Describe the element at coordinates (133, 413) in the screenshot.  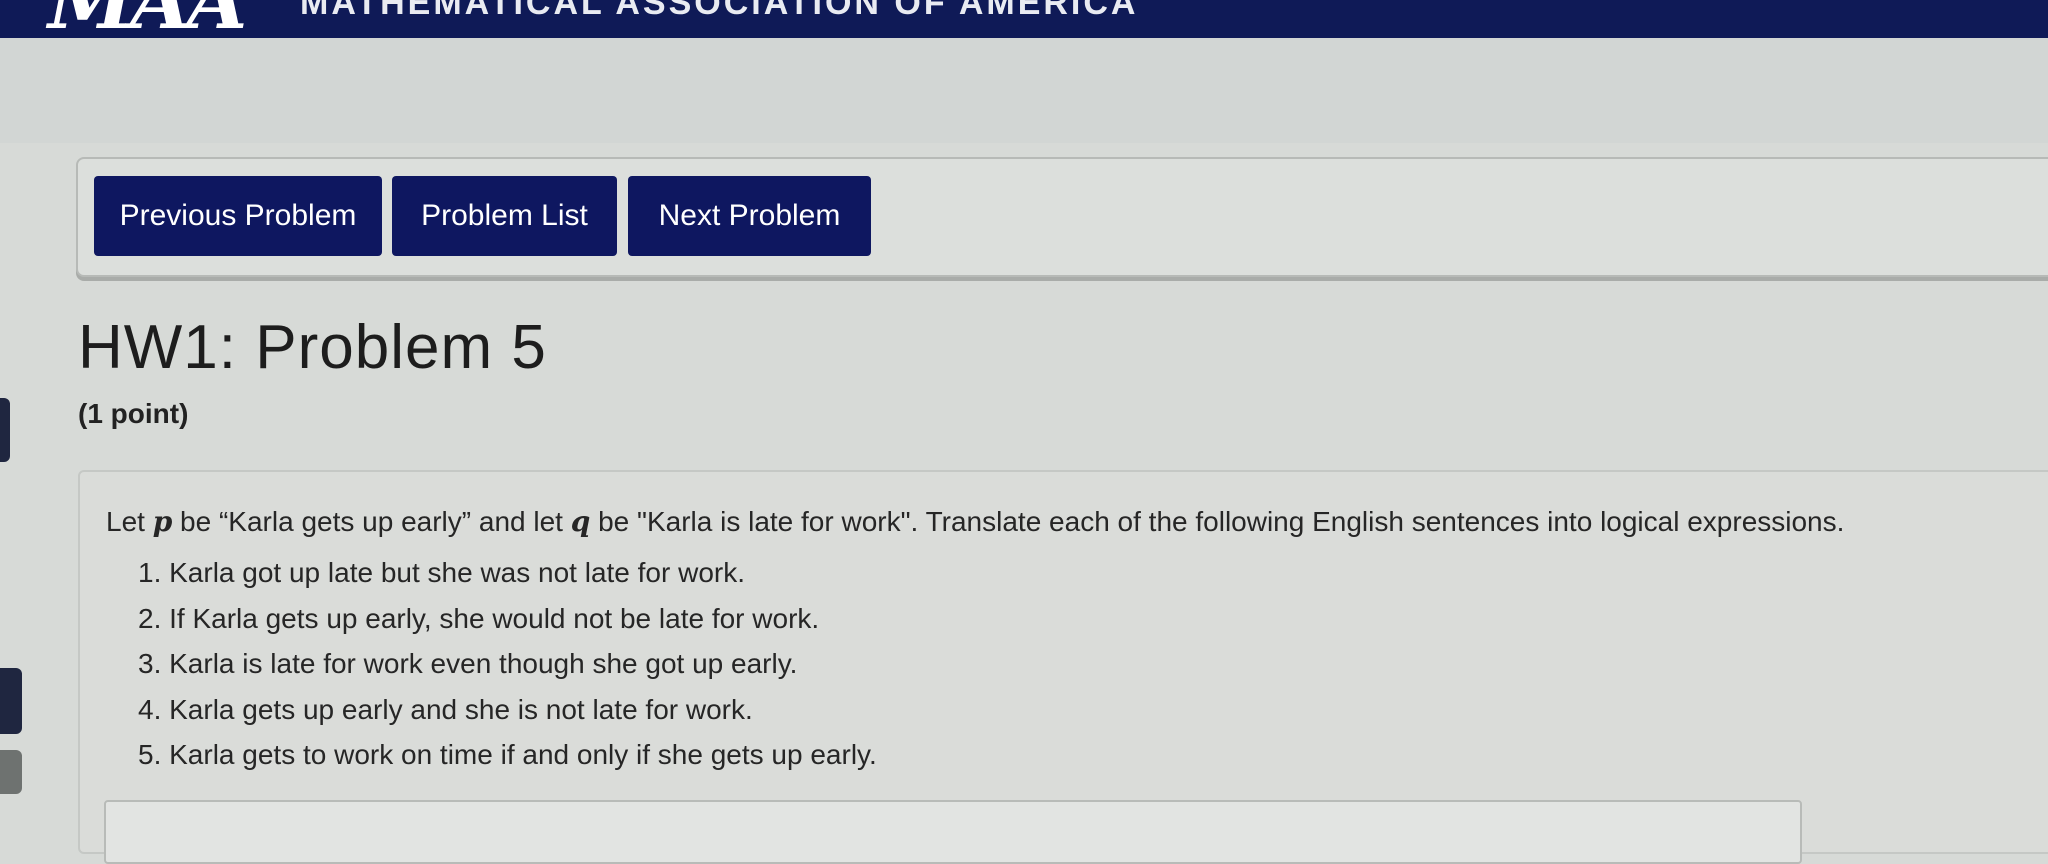
I see `problem-points: (1 point)` at that location.